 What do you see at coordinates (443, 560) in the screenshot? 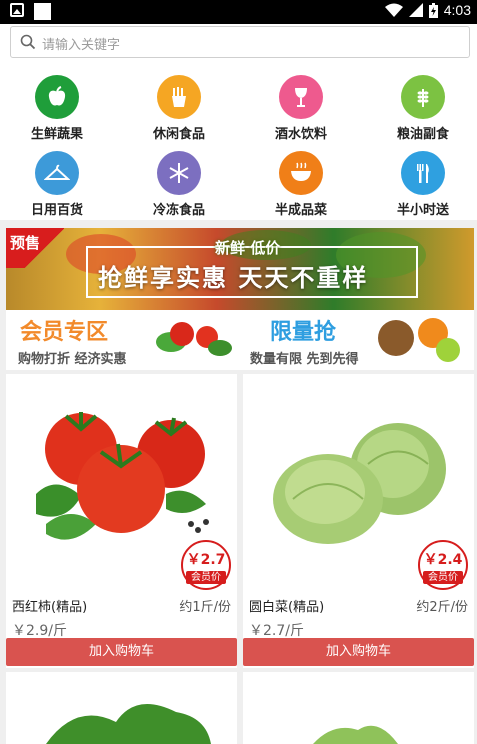
I see `member-price: ￥2.4` at bounding box center [443, 560].